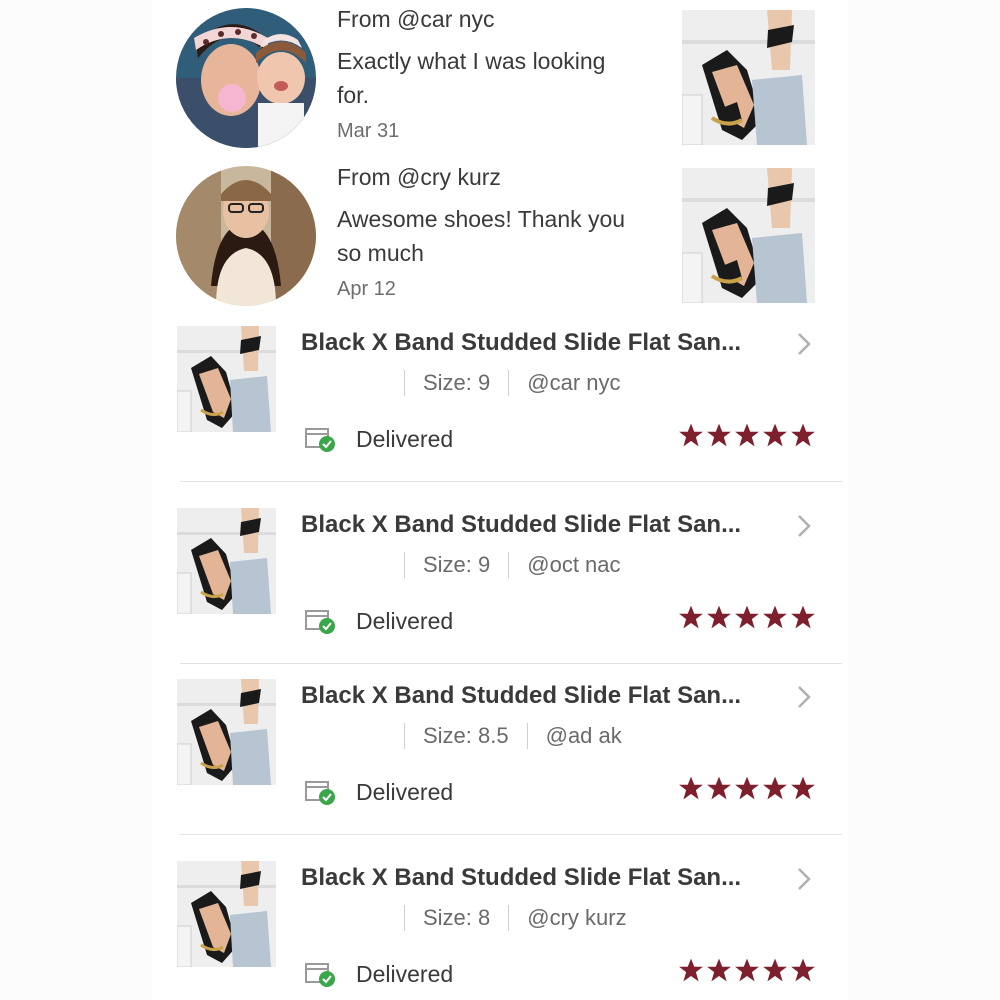  Describe the element at coordinates (576, 918) in the screenshot. I see `buyer-handle: @cry kurz` at that location.